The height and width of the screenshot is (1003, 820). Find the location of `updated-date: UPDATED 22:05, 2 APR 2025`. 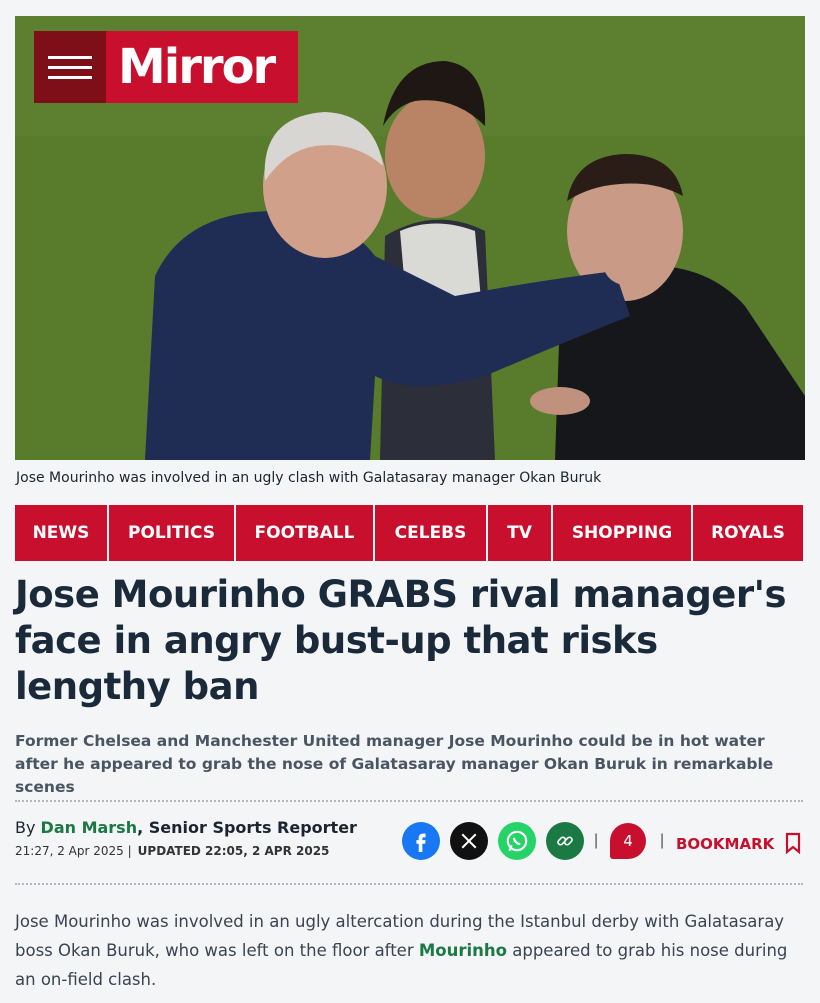

updated-date: UPDATED 22:05, 2 APR 2025 is located at coordinates (233, 851).